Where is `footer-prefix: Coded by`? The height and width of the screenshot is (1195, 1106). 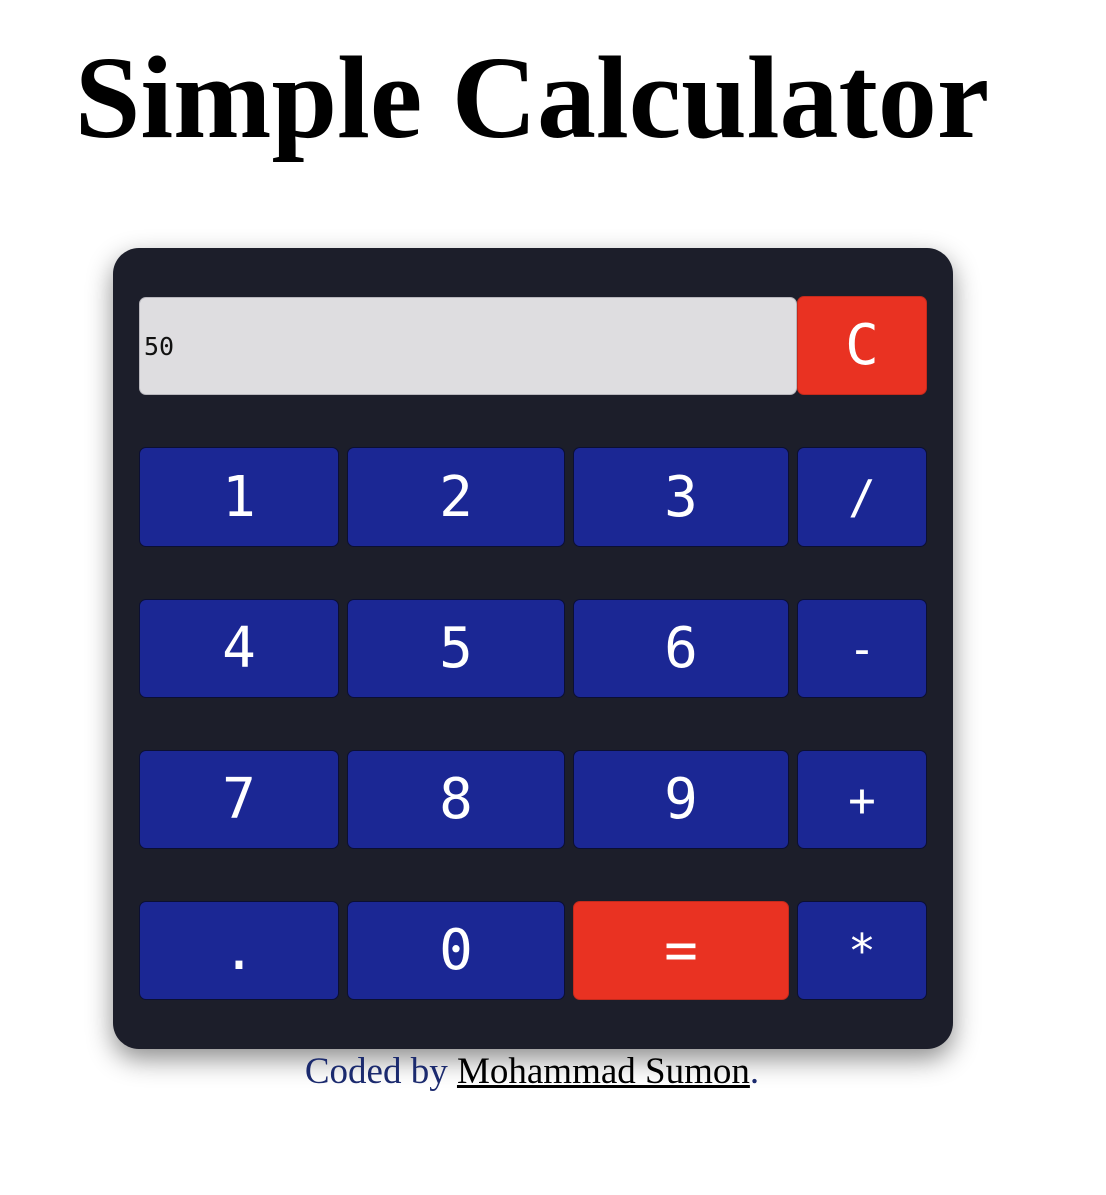 footer-prefix: Coded by is located at coordinates (380, 1071).